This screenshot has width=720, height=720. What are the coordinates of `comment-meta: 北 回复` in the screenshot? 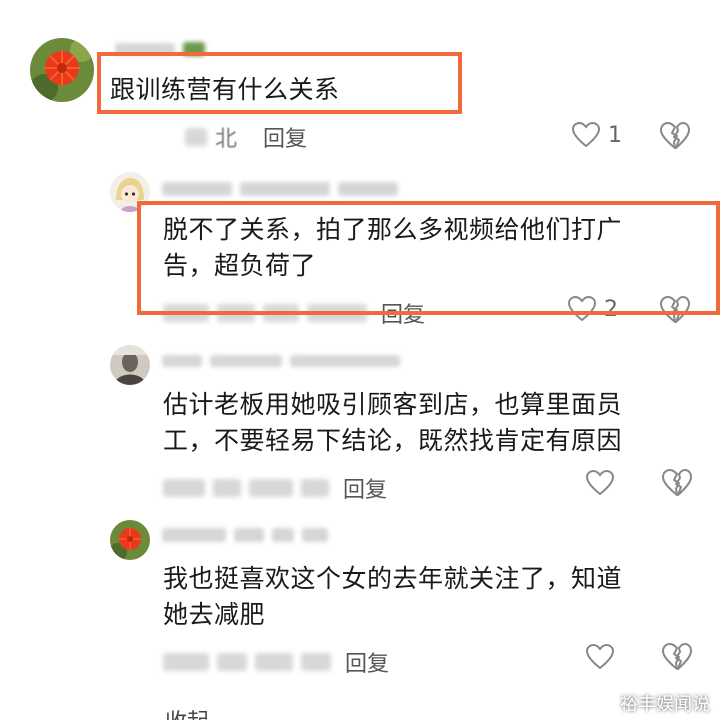 It's located at (246, 137).